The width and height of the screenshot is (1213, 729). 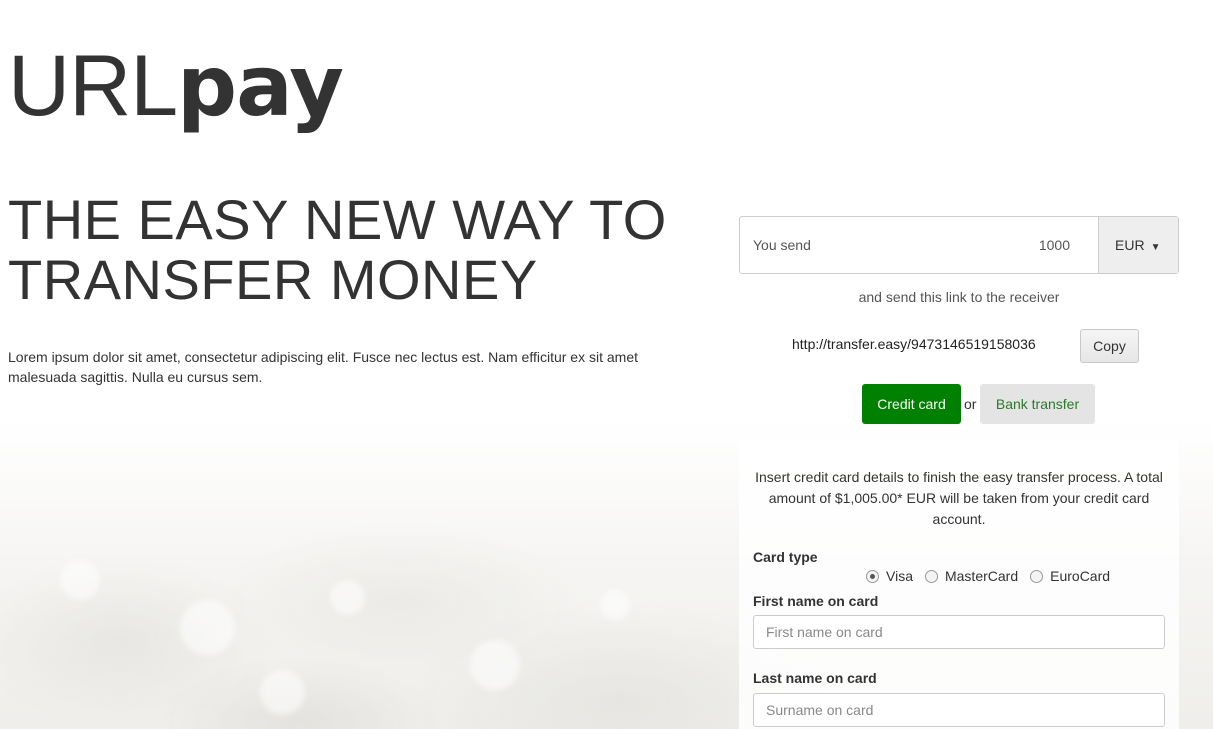 I want to click on card-type-eurocard-label: EuroCard, so click(x=1080, y=576).